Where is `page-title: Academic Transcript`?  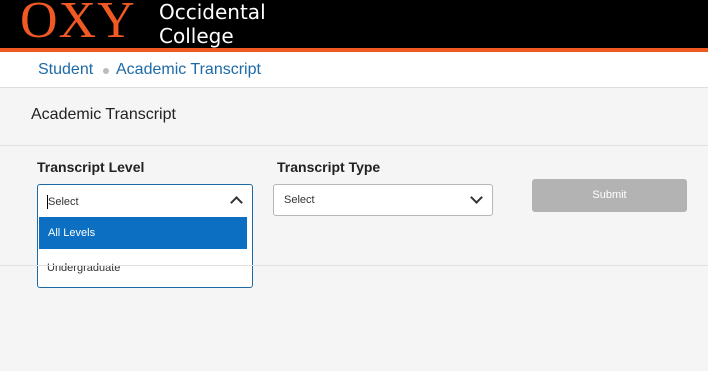
page-title: Academic Transcript is located at coordinates (103, 114).